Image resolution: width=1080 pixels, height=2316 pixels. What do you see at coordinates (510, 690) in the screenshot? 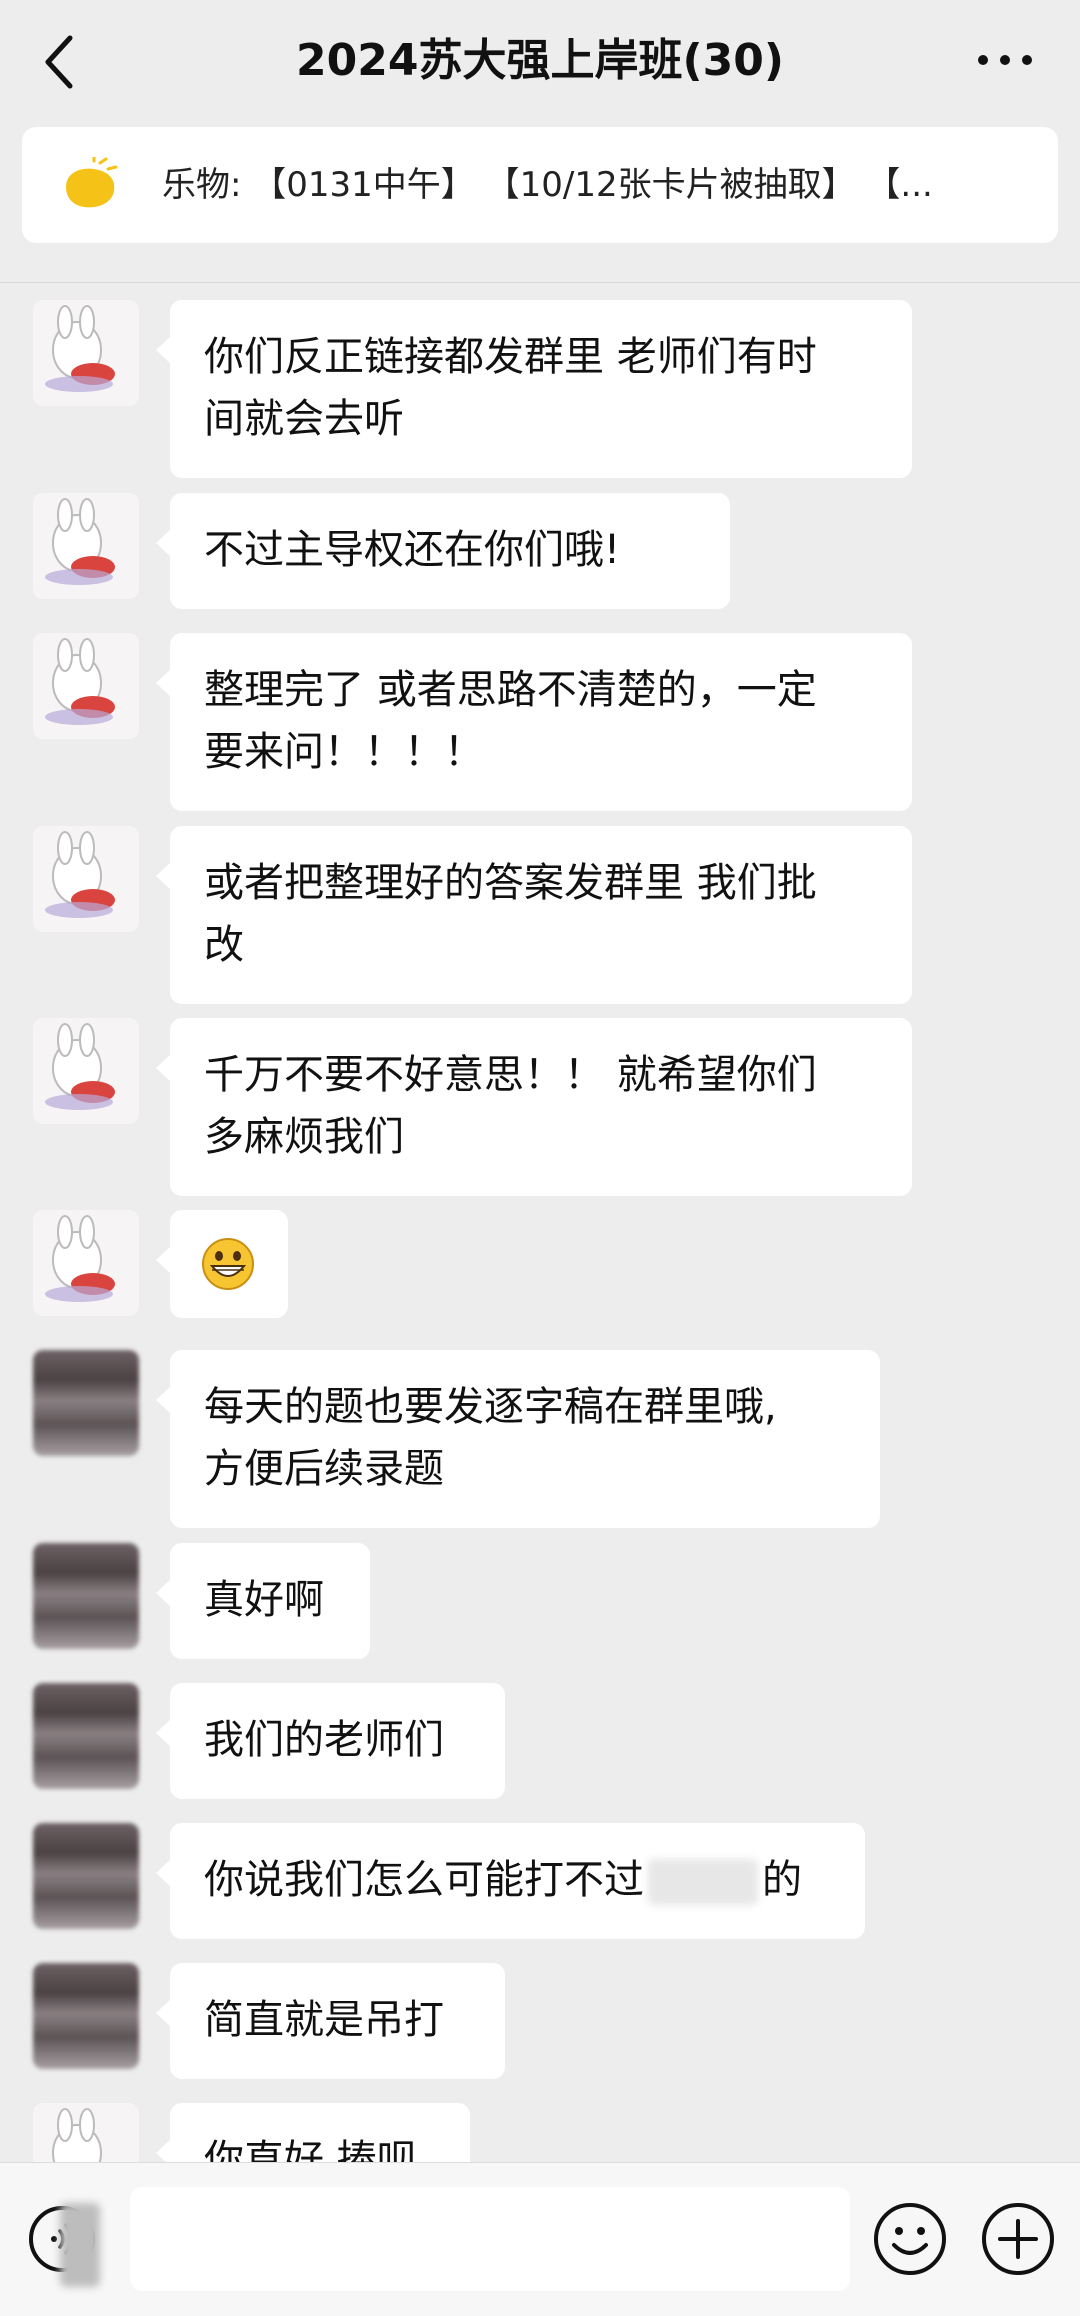
I see `message-line: 整理完了 或者思路不清楚的，一定` at bounding box center [510, 690].